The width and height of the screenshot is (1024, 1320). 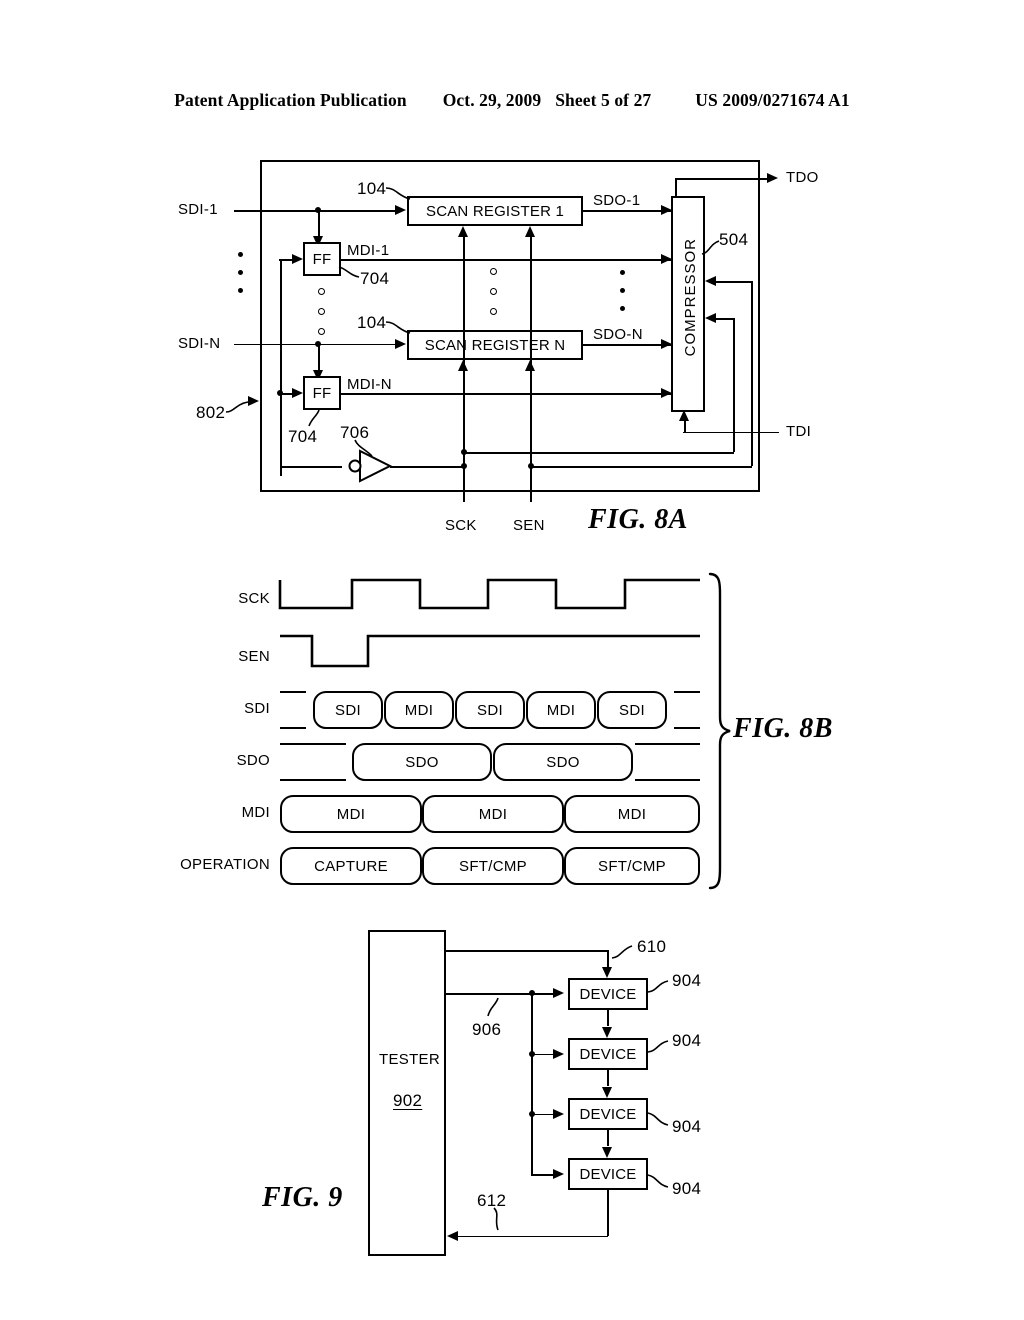 I want to click on fig9-block-device-3: DEVICE, so click(x=608, y=1174).